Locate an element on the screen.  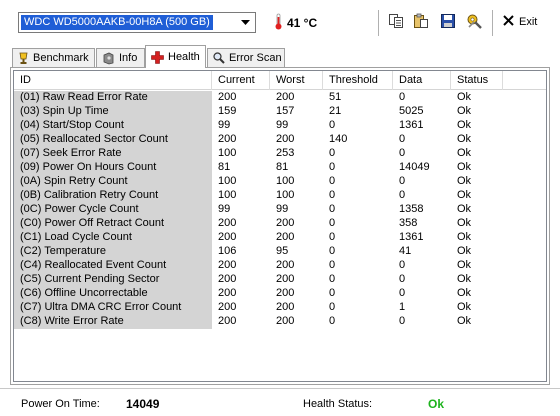
cell-data: 1358 is located at coordinates (411, 209).